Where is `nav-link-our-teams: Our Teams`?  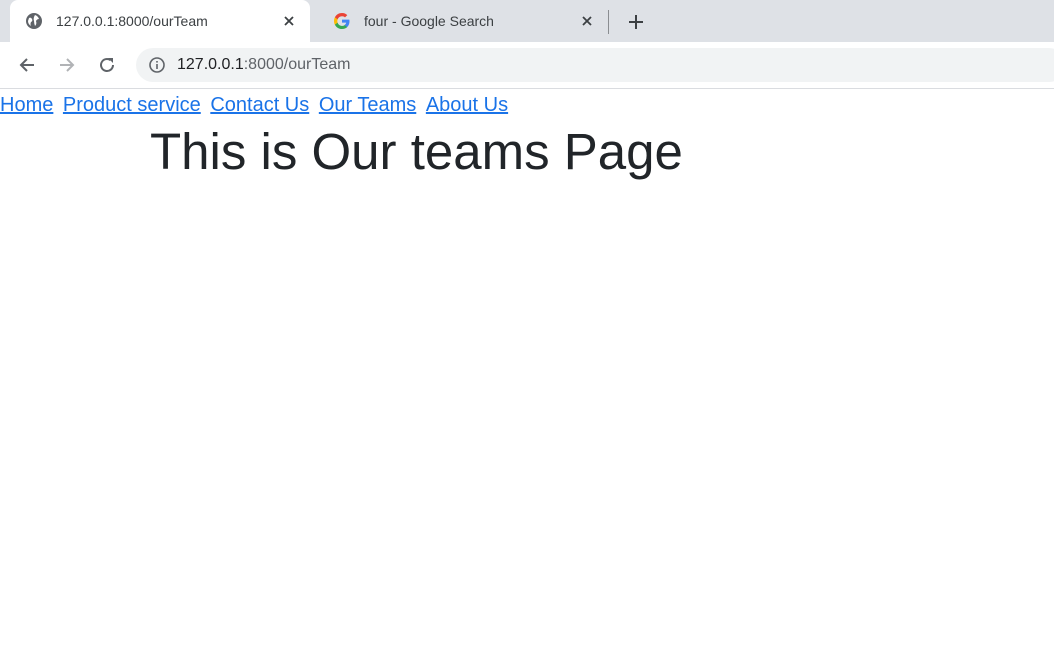
nav-link-our-teams: Our Teams is located at coordinates (367, 105).